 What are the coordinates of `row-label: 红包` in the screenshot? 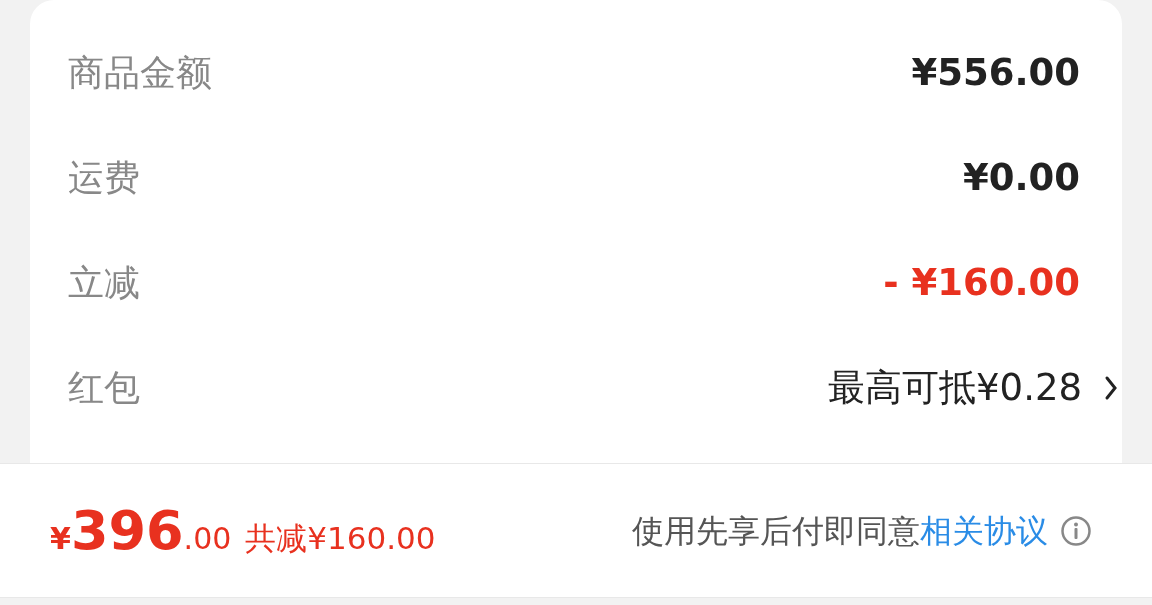 It's located at (104, 387).